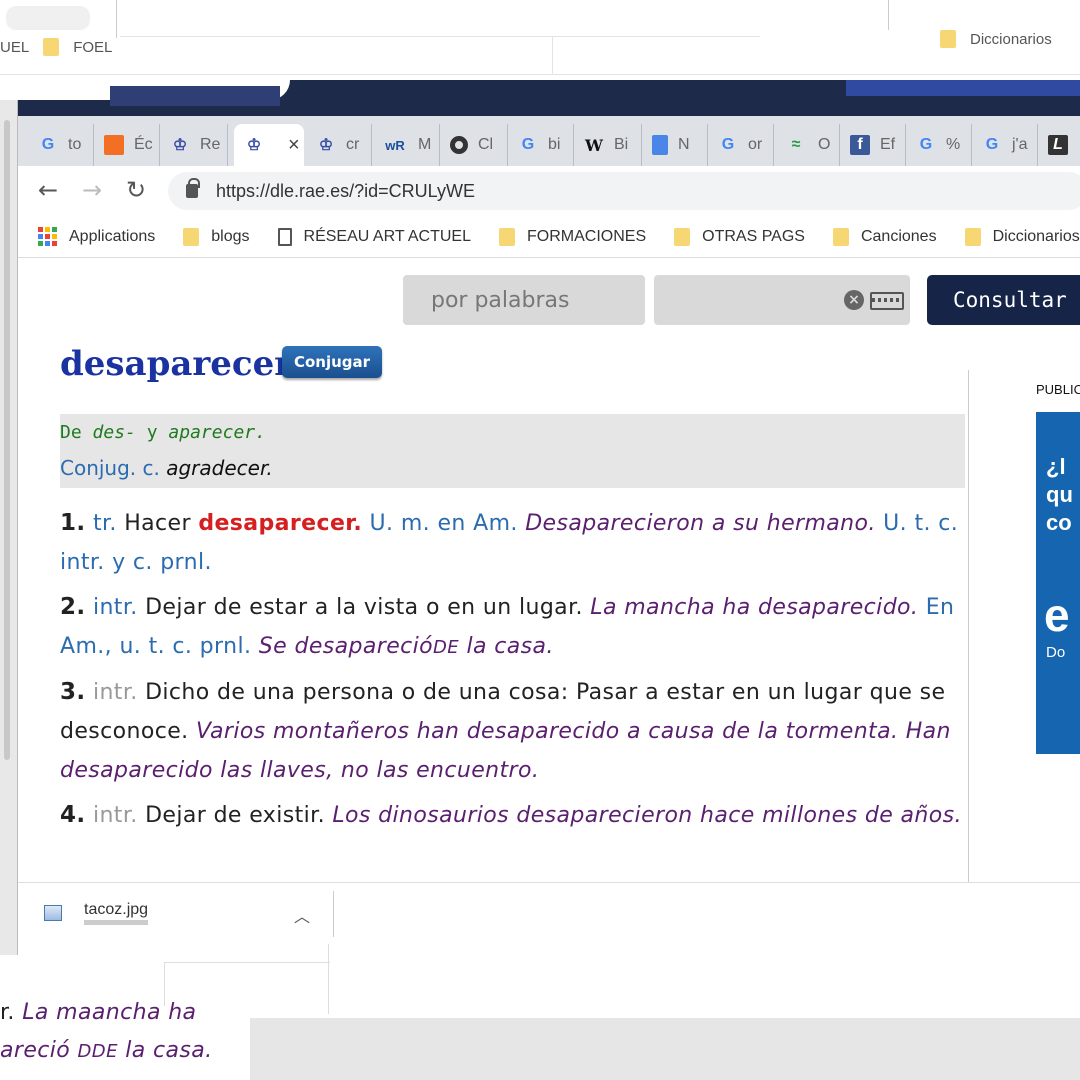 Image resolution: width=1080 pixels, height=1080 pixels. What do you see at coordinates (587, 236) in the screenshot?
I see `bookmark-label: FORMACIONES` at bounding box center [587, 236].